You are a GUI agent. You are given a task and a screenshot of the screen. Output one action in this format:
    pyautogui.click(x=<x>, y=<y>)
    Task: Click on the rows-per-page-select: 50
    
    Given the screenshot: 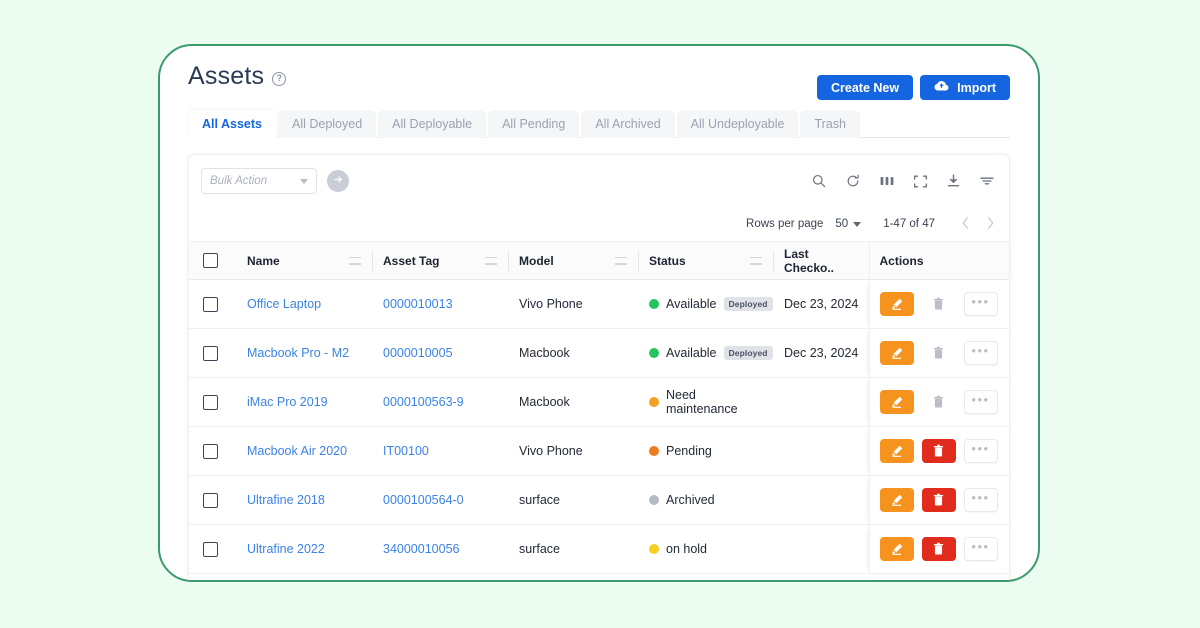 What is the action you would take?
    pyautogui.click(x=848, y=224)
    